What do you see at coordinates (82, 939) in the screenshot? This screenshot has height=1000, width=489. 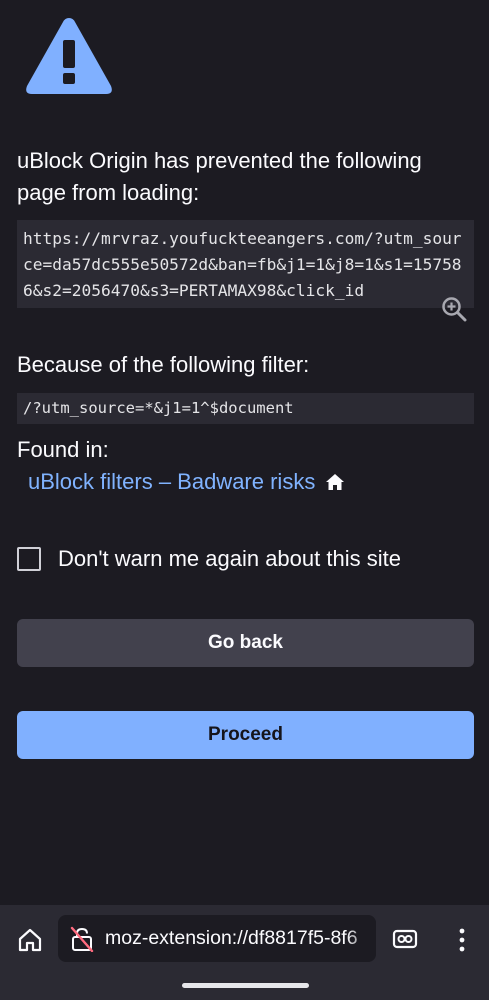 I see `broken-lock-icon` at bounding box center [82, 939].